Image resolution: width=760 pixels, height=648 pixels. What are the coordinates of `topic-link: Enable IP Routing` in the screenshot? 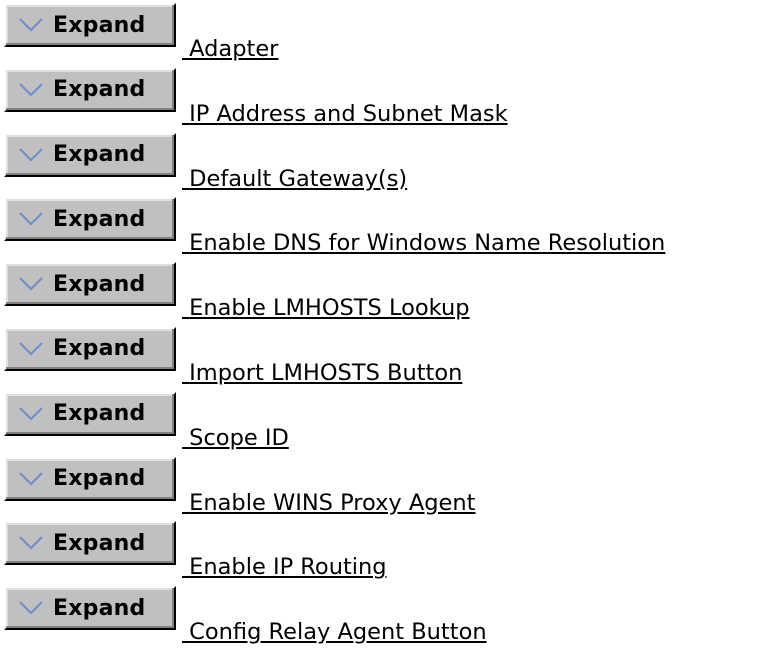 It's located at (284, 567).